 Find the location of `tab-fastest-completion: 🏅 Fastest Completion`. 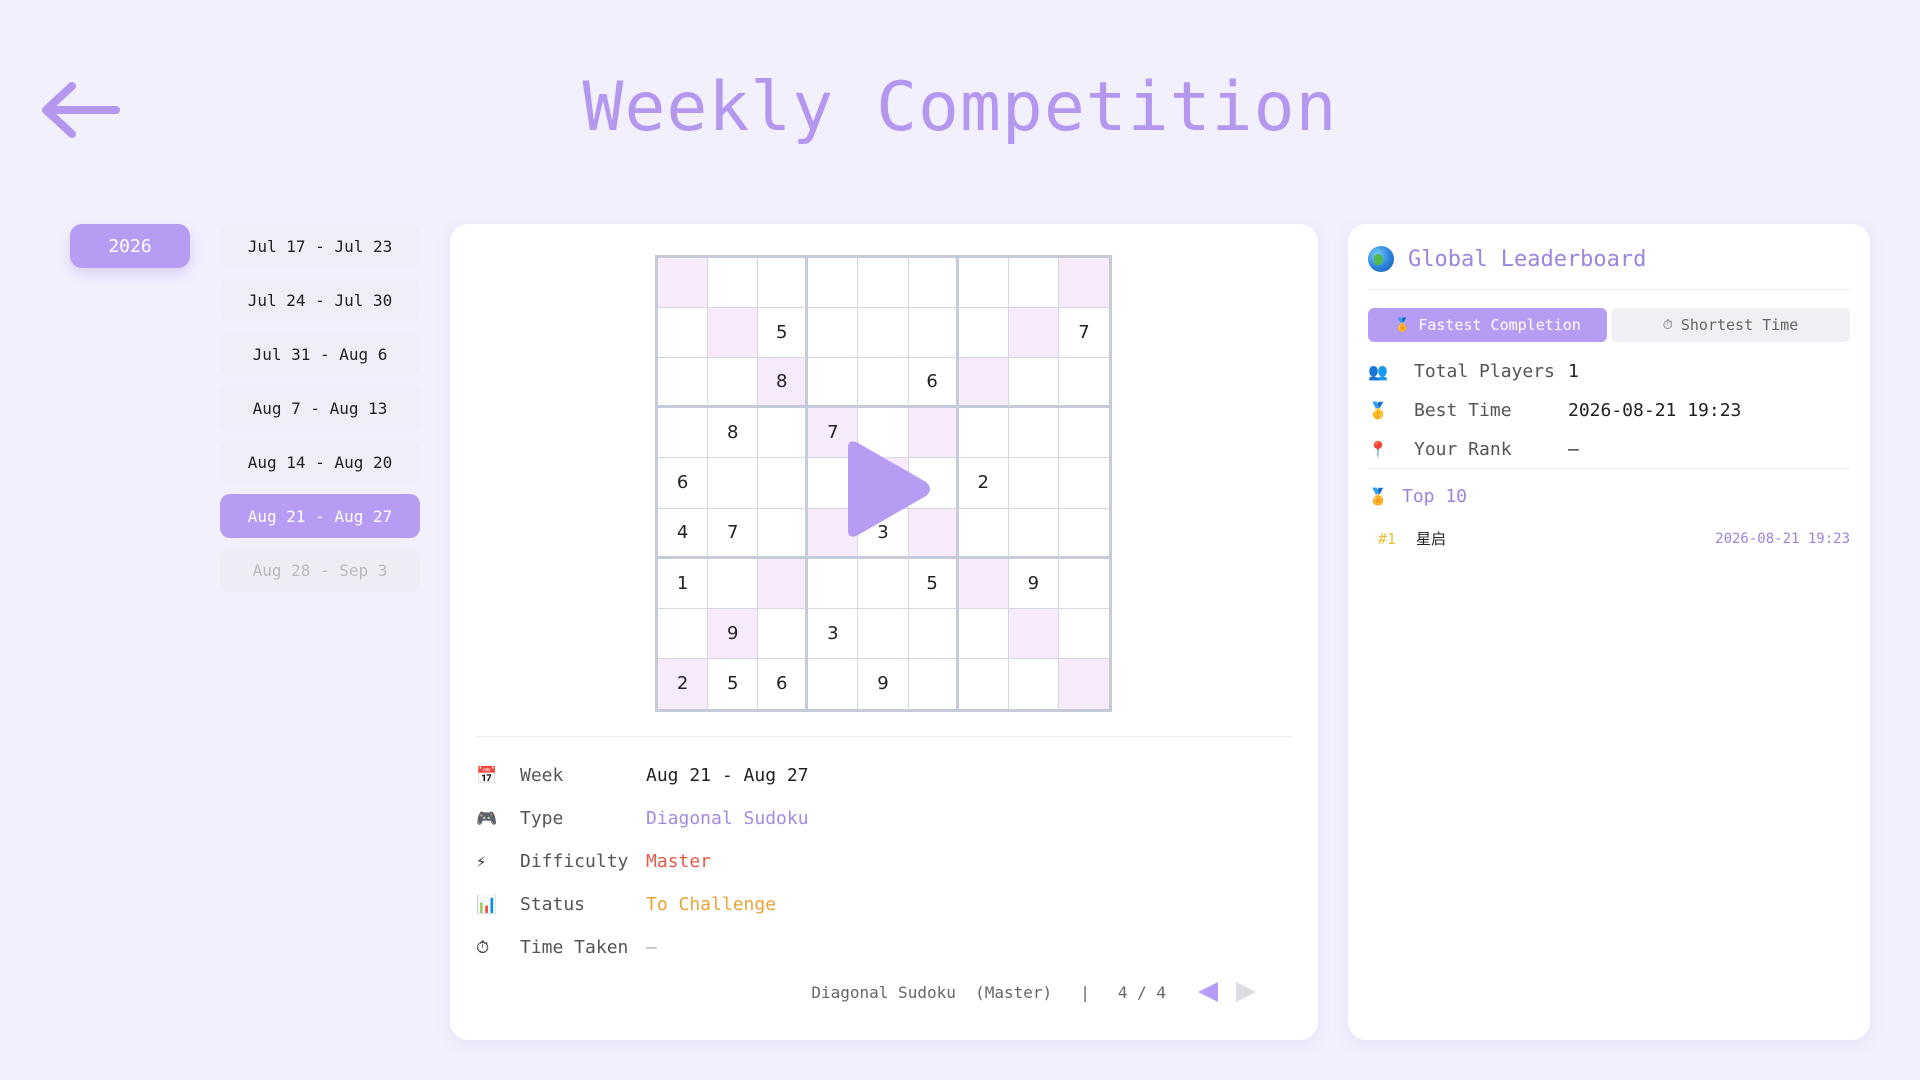

tab-fastest-completion: 🏅 Fastest Completion is located at coordinates (1487, 325).